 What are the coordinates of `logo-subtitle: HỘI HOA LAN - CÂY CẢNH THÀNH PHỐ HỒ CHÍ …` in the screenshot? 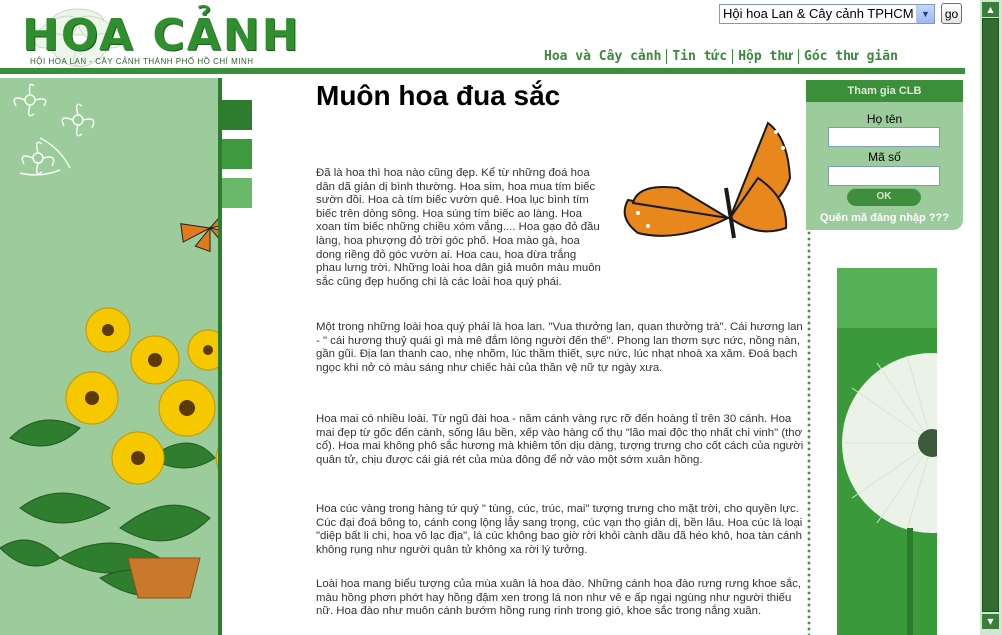 It's located at (142, 61).